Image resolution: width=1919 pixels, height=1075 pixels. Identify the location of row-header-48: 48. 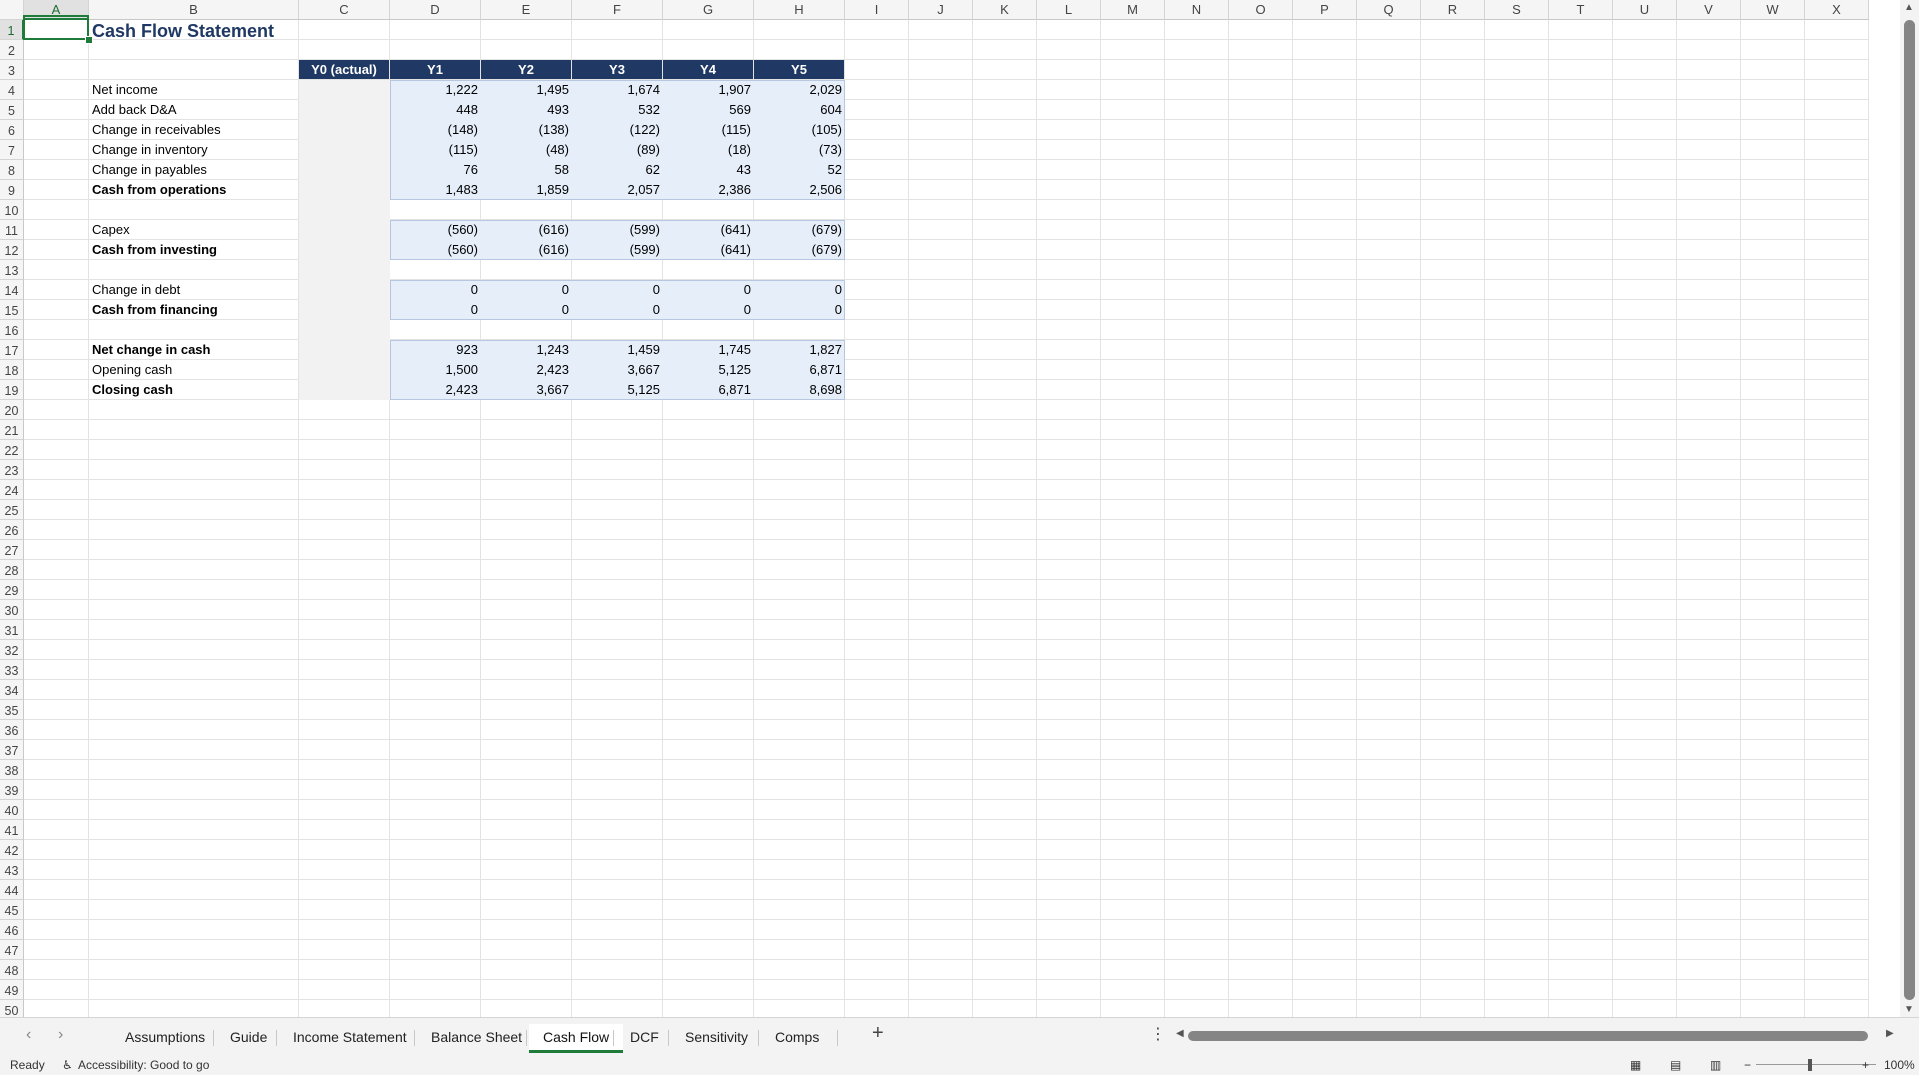
(12, 970).